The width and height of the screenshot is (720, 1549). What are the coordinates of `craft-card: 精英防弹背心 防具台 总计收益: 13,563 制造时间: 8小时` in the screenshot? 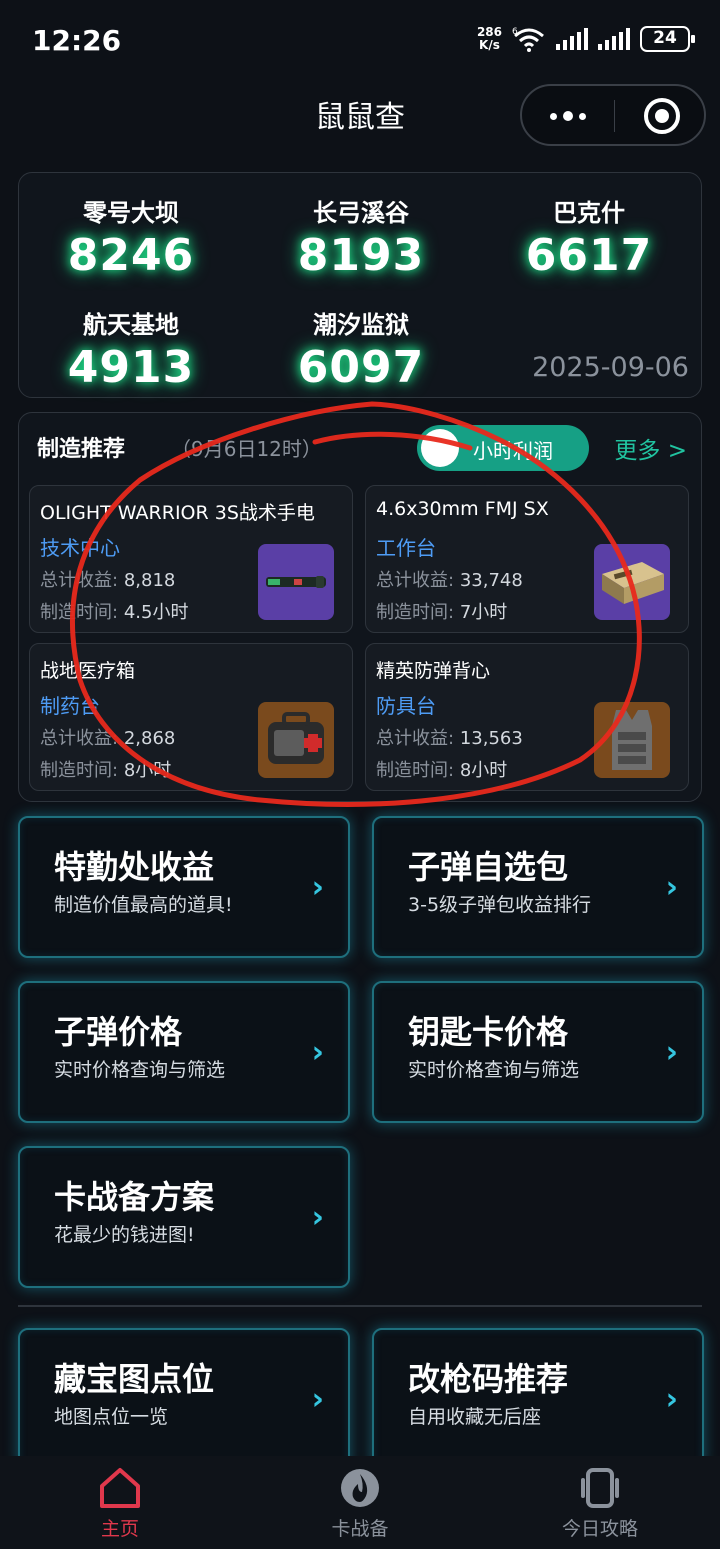 It's located at (527, 717).